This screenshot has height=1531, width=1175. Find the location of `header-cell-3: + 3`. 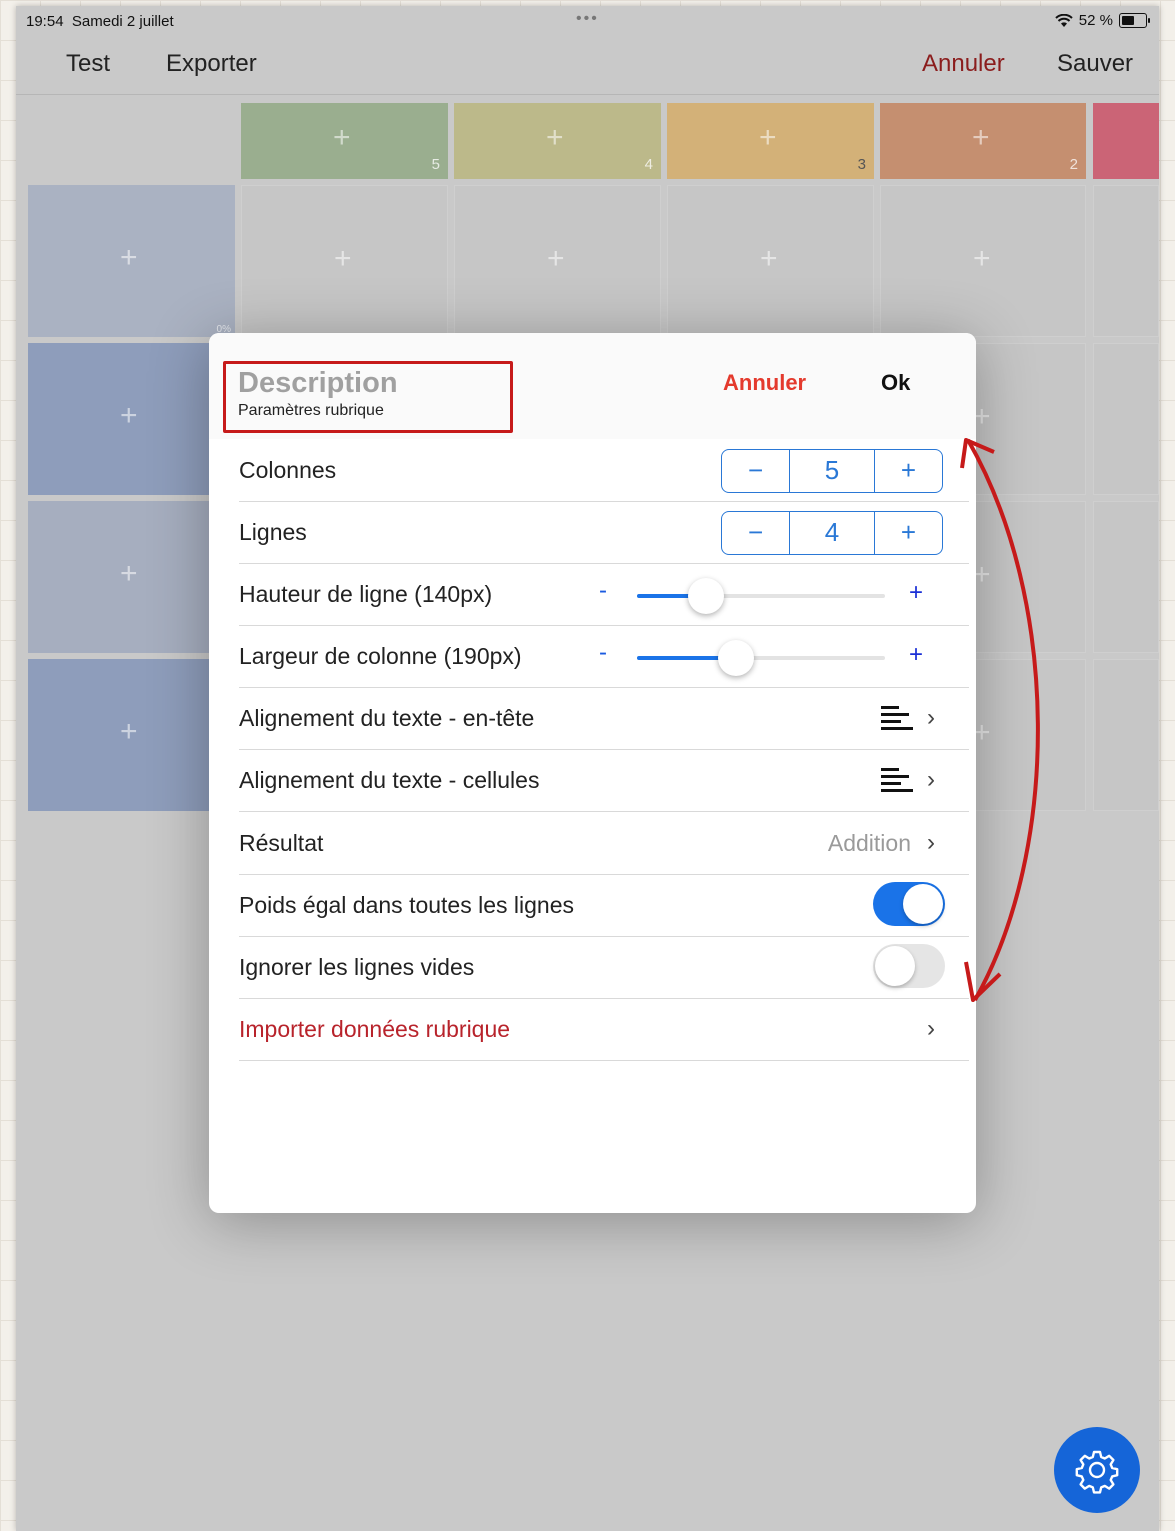

header-cell-3: + 3 is located at coordinates (770, 141).